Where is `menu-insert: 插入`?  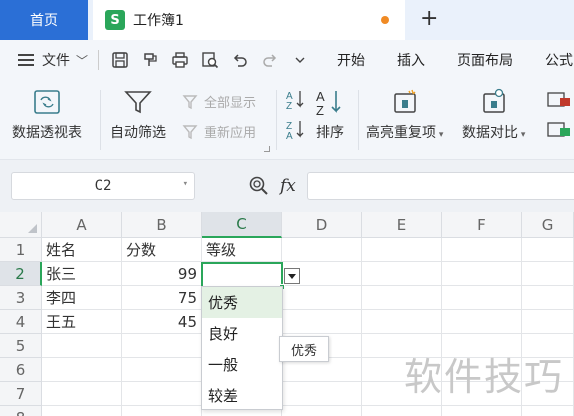 menu-insert: 插入 is located at coordinates (411, 60).